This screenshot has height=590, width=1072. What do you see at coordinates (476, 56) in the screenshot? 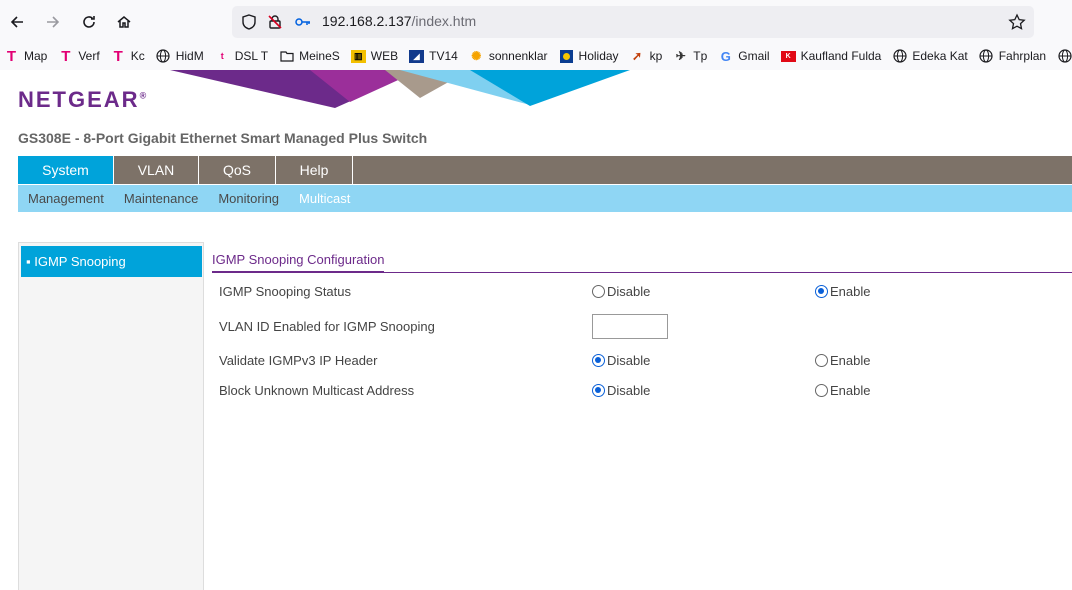
I see `sun-icon: ✺` at bounding box center [476, 56].